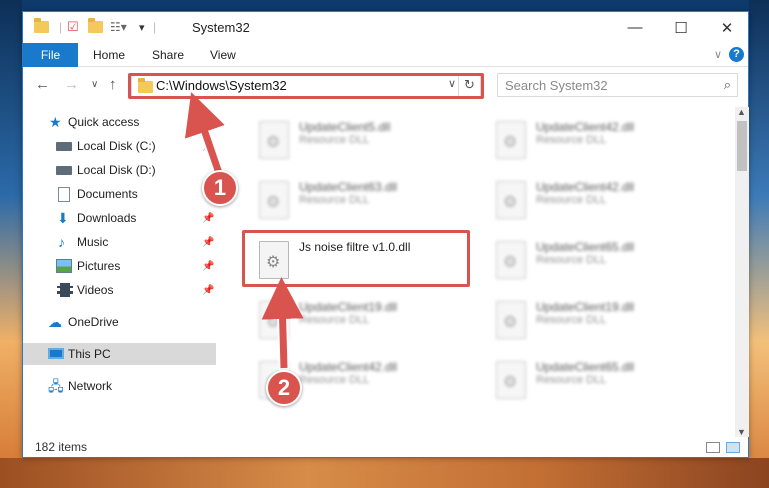  I want to click on new-folder-icon, so click(95, 27).